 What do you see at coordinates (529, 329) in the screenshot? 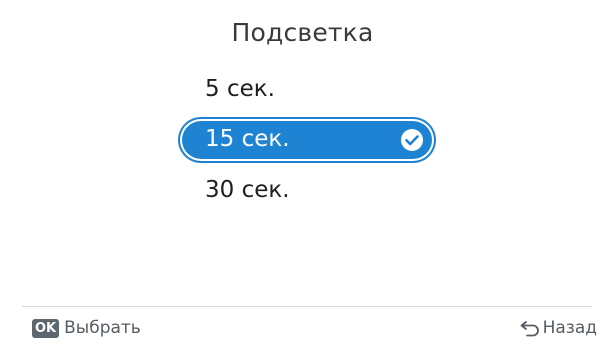
I see `undo-arrow-icon` at bounding box center [529, 329].